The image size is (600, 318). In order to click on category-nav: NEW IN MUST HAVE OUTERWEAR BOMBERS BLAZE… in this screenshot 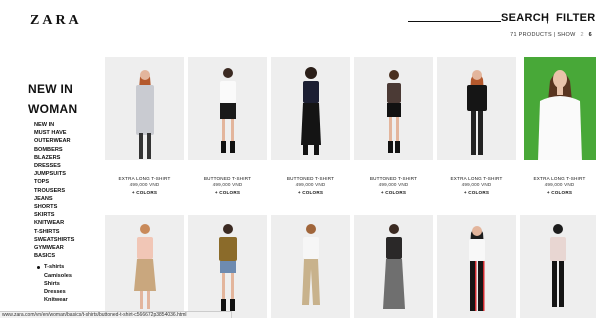, I will do `click(54, 212)`.